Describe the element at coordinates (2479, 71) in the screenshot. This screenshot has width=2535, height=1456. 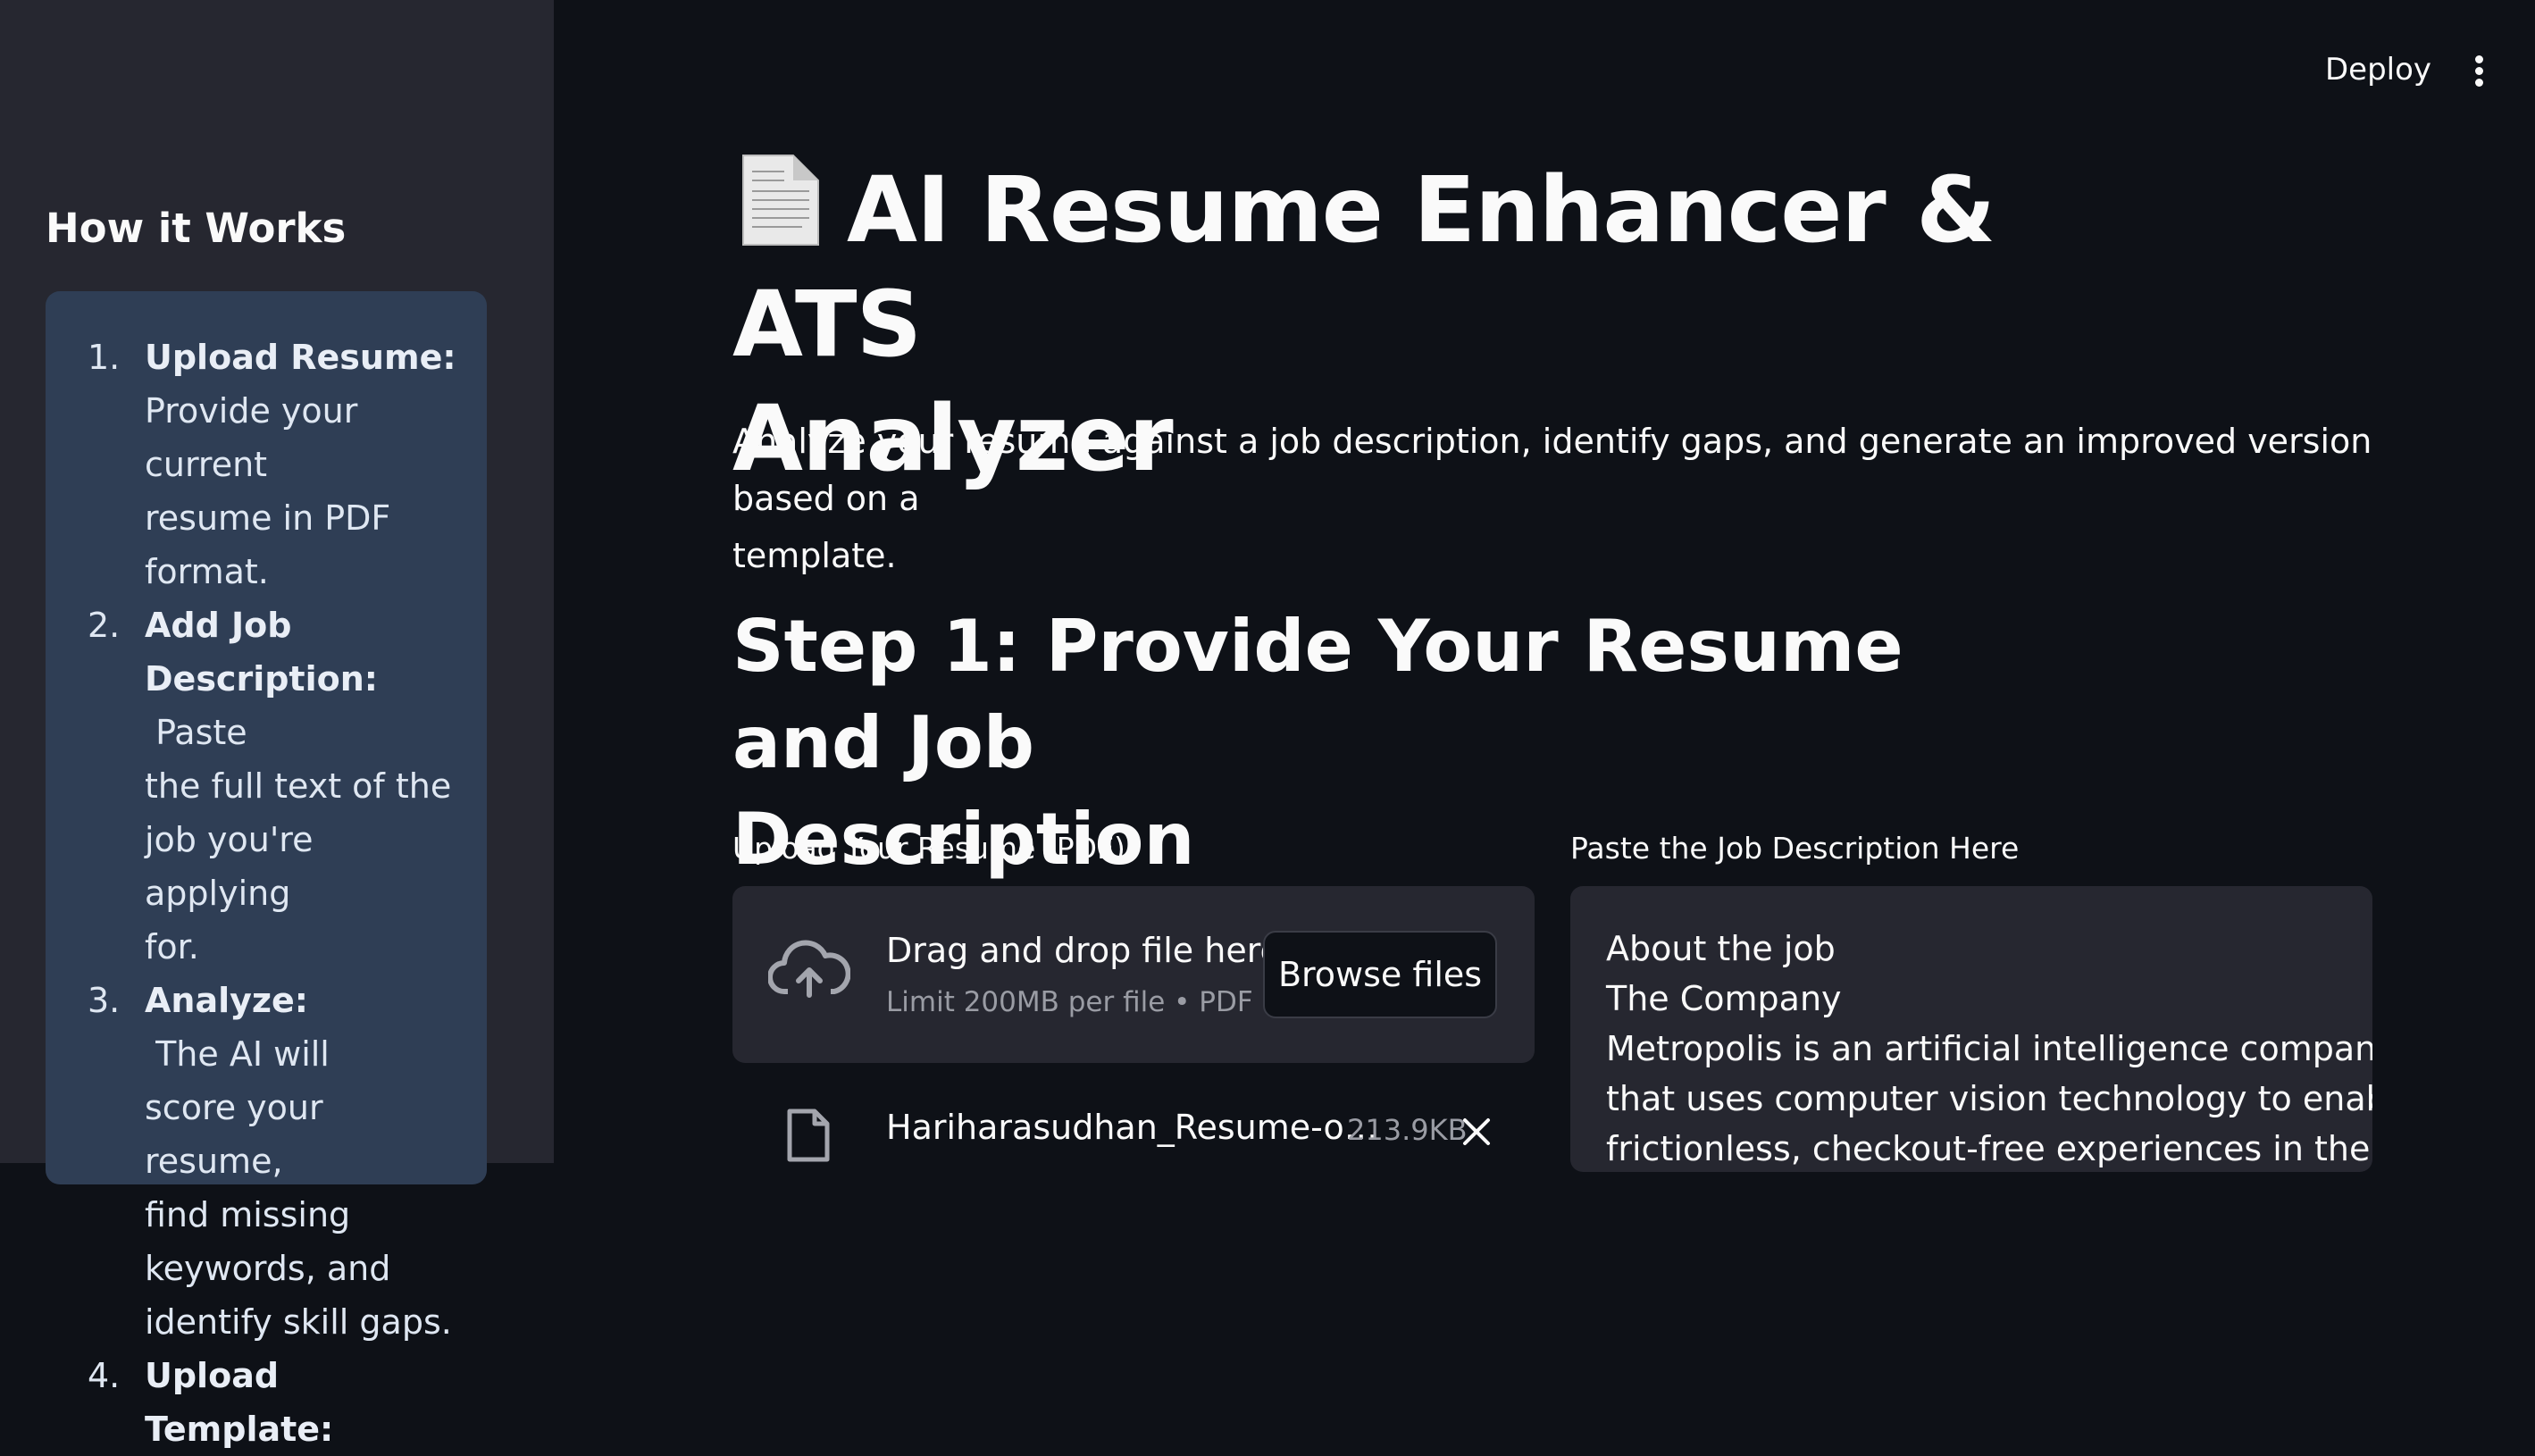
I see `more-vertical-icon` at that location.